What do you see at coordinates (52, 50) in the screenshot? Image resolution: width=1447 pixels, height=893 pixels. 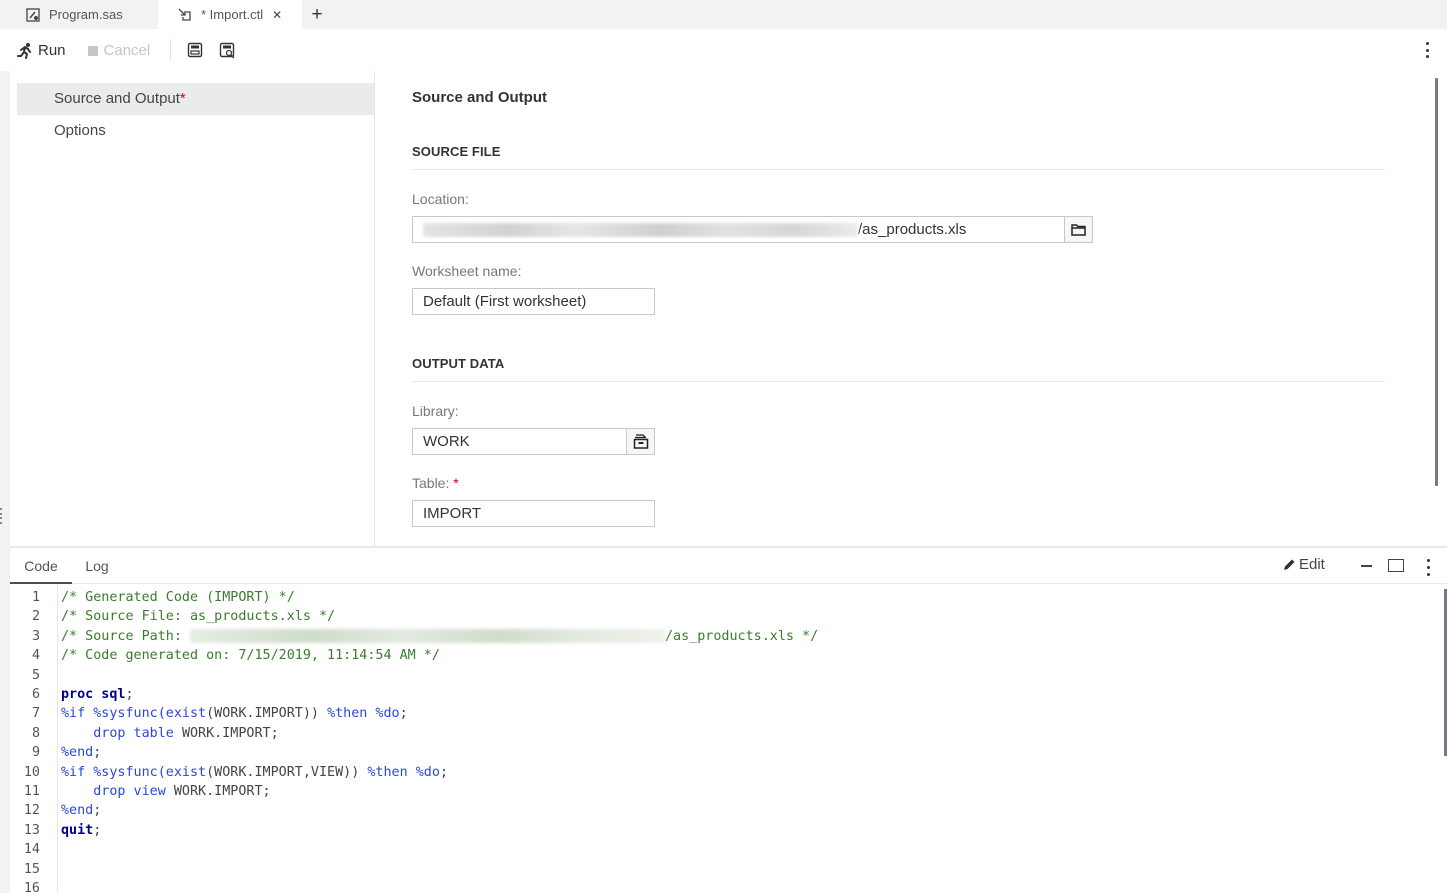 I see `run-label: Run` at bounding box center [52, 50].